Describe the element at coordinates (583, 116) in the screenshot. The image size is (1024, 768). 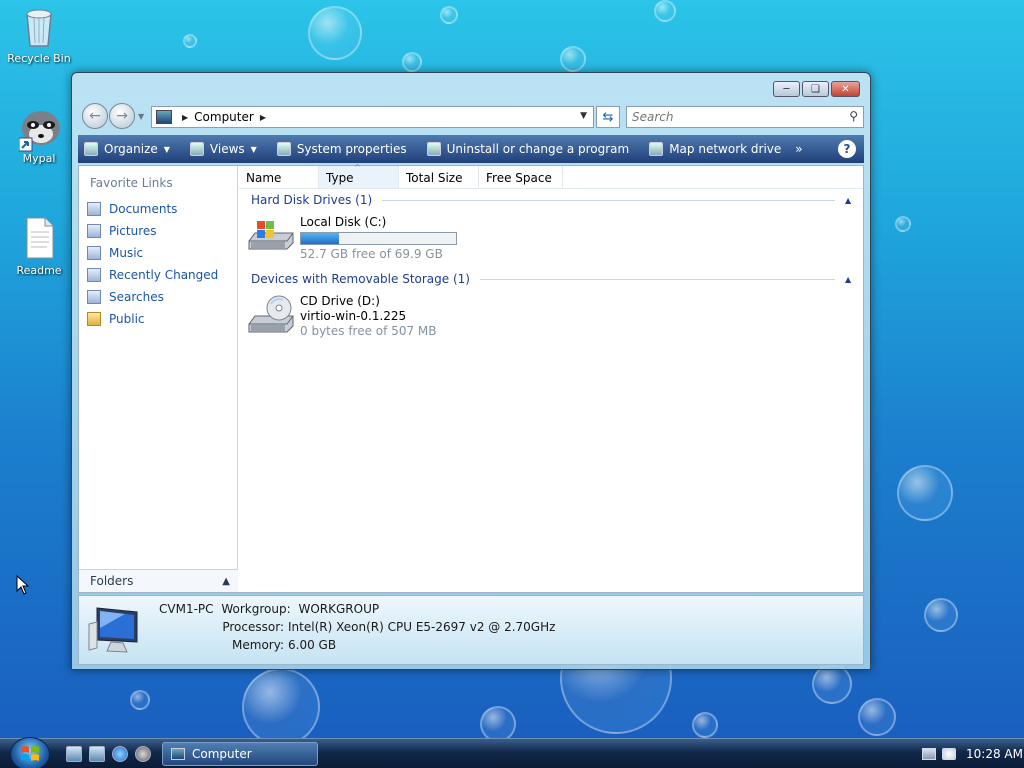
I see `address-dropdown-icon: ▼` at that location.